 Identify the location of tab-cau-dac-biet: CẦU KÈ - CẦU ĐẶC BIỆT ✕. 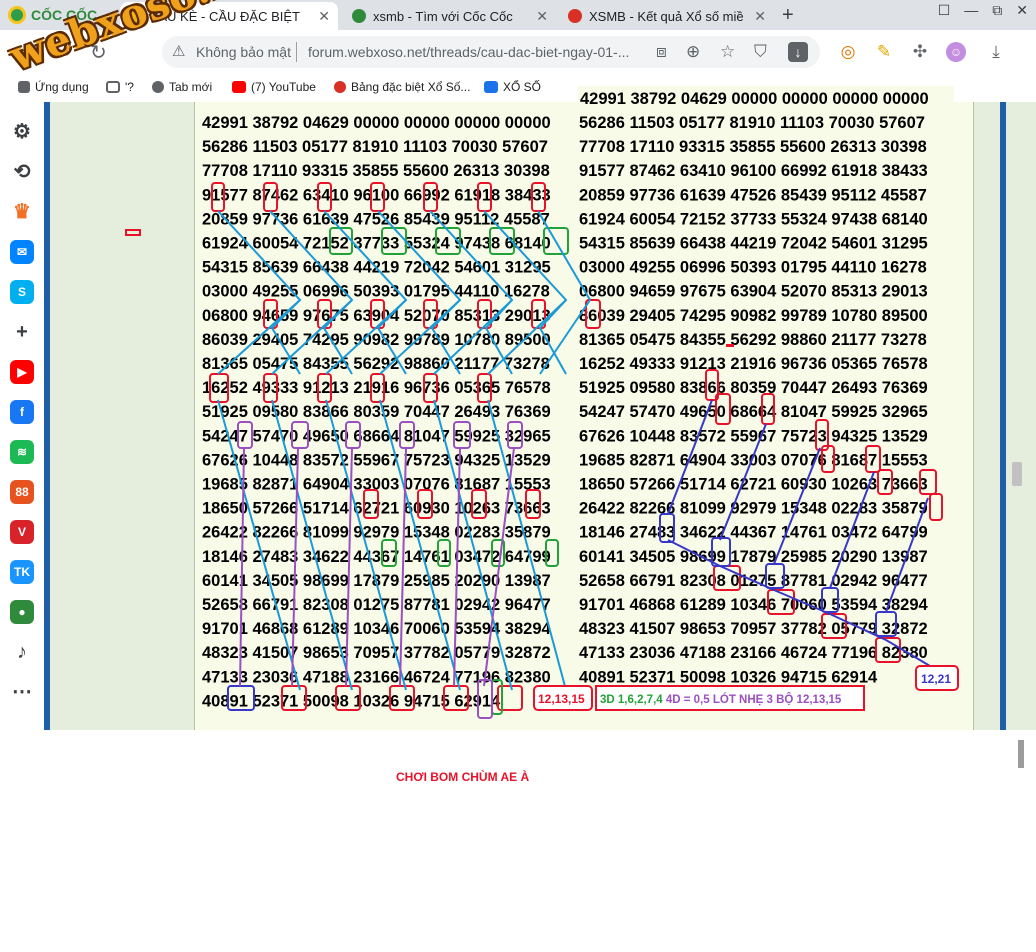
(229, 16).